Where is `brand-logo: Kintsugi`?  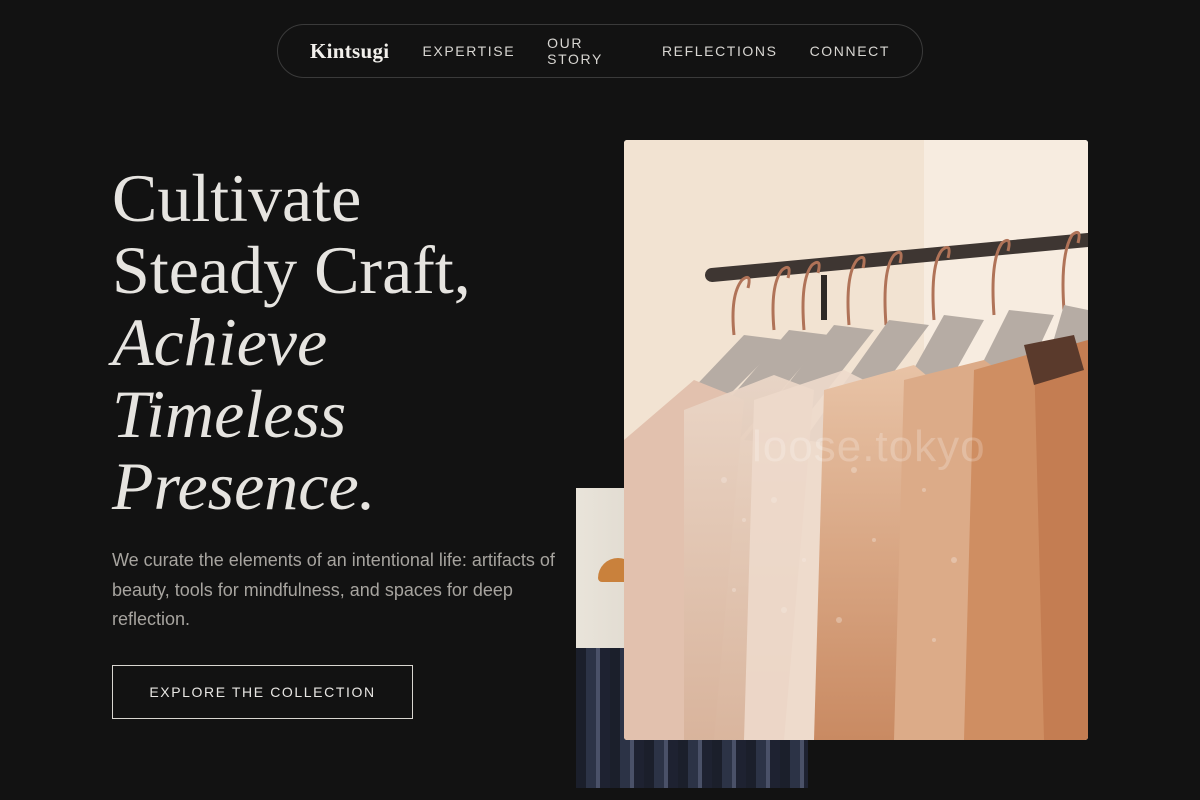 brand-logo: Kintsugi is located at coordinates (349, 51).